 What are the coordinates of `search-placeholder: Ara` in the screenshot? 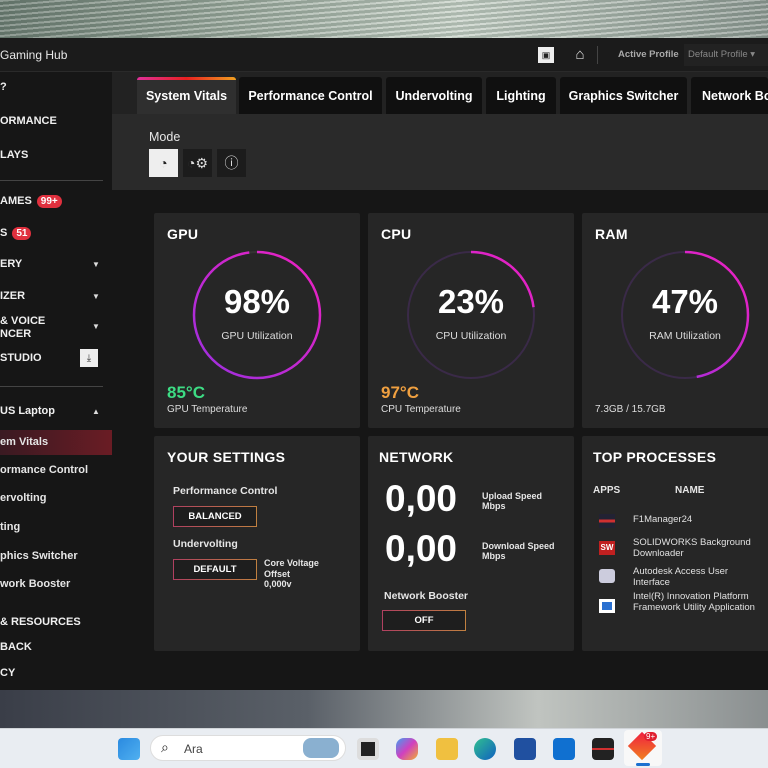 It's located at (193, 749).